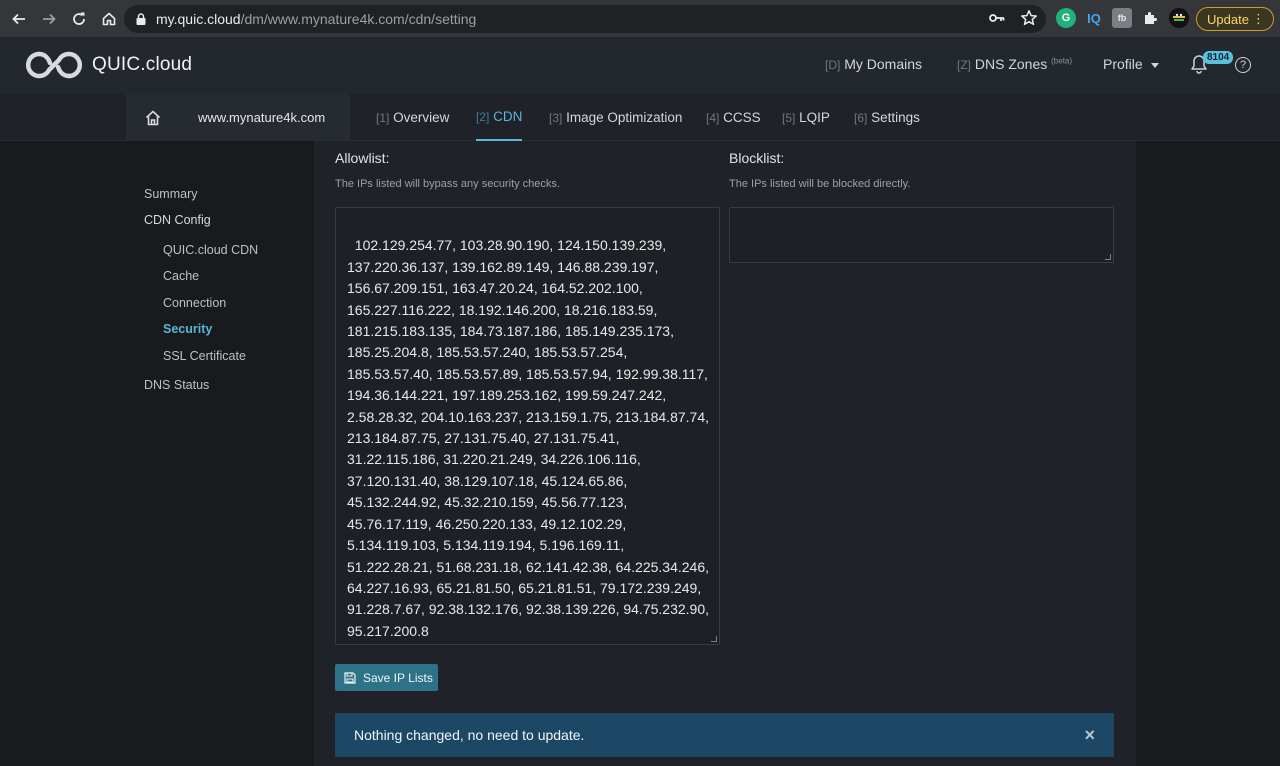 This screenshot has height=766, width=1280. What do you see at coordinates (469, 735) in the screenshot?
I see `alert-message: Nothing changed, no need to update.` at bounding box center [469, 735].